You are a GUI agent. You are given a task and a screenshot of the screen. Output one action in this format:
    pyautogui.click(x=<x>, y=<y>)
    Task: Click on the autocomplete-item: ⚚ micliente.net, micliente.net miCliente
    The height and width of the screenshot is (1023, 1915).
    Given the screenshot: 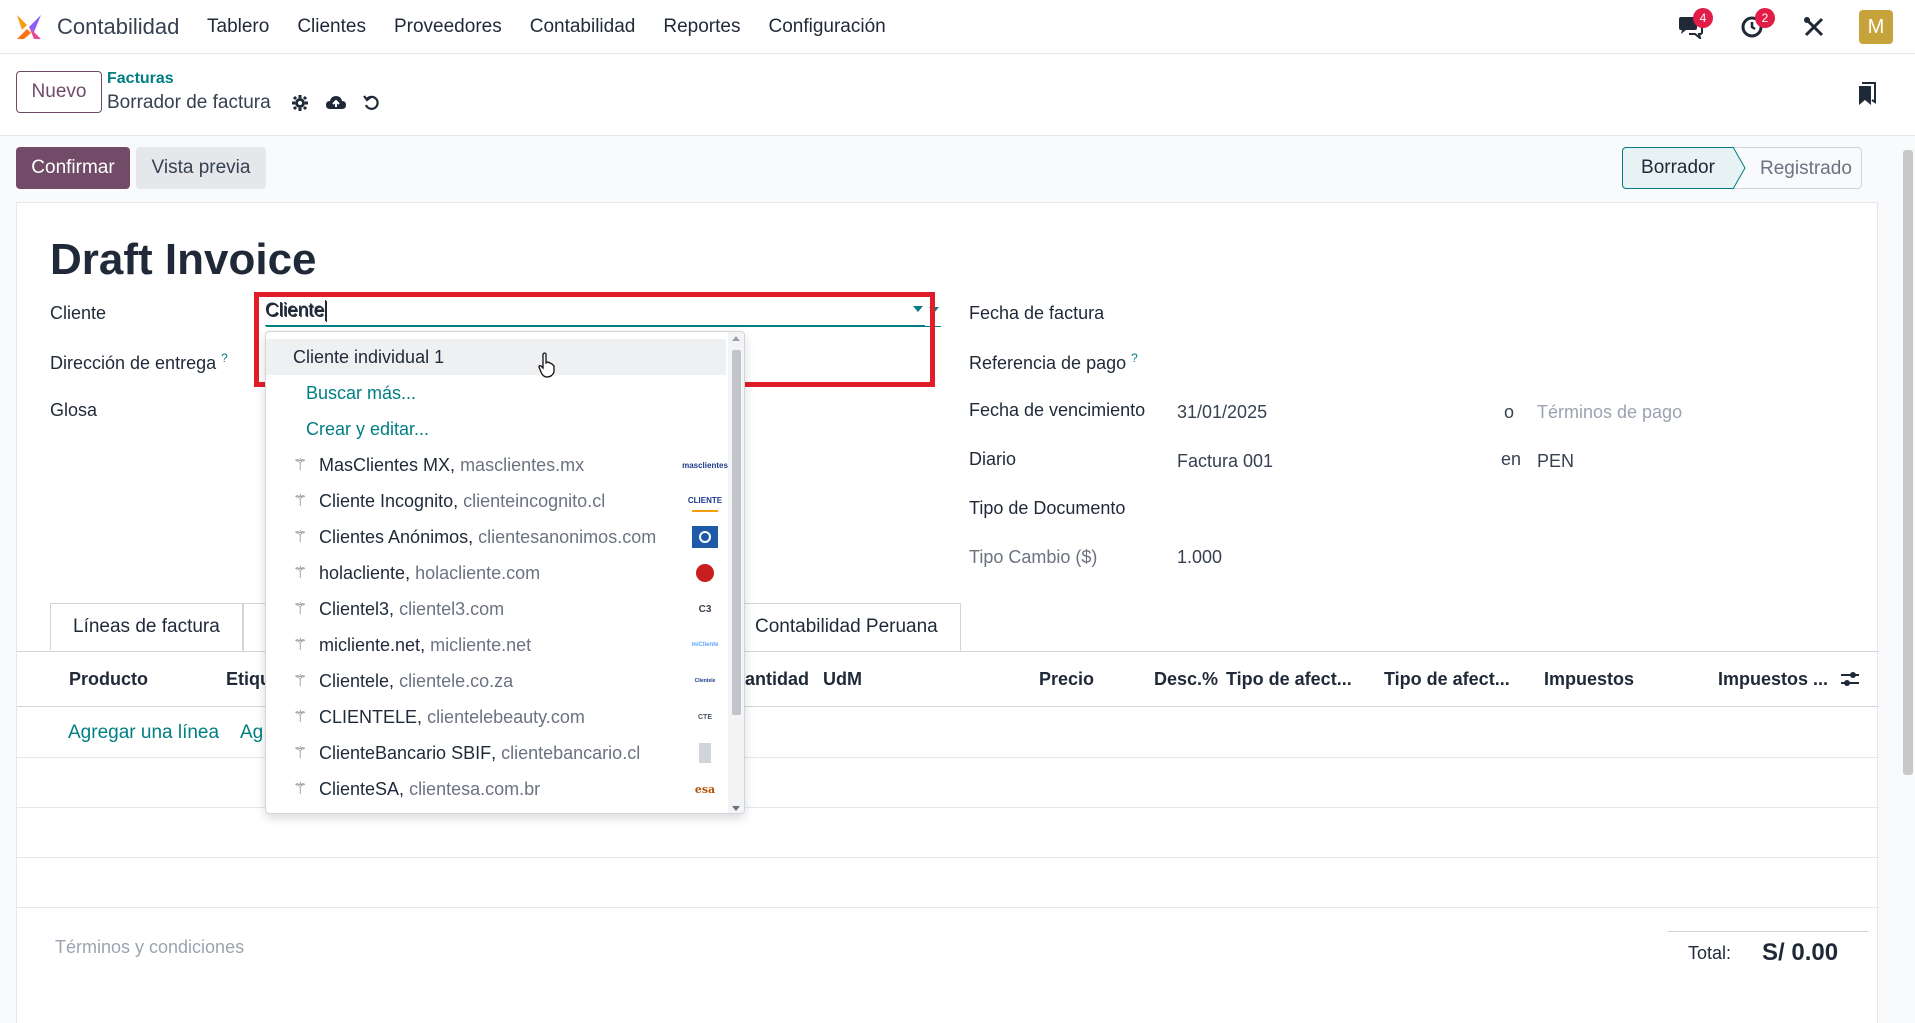 What is the action you would take?
    pyautogui.click(x=496, y=645)
    